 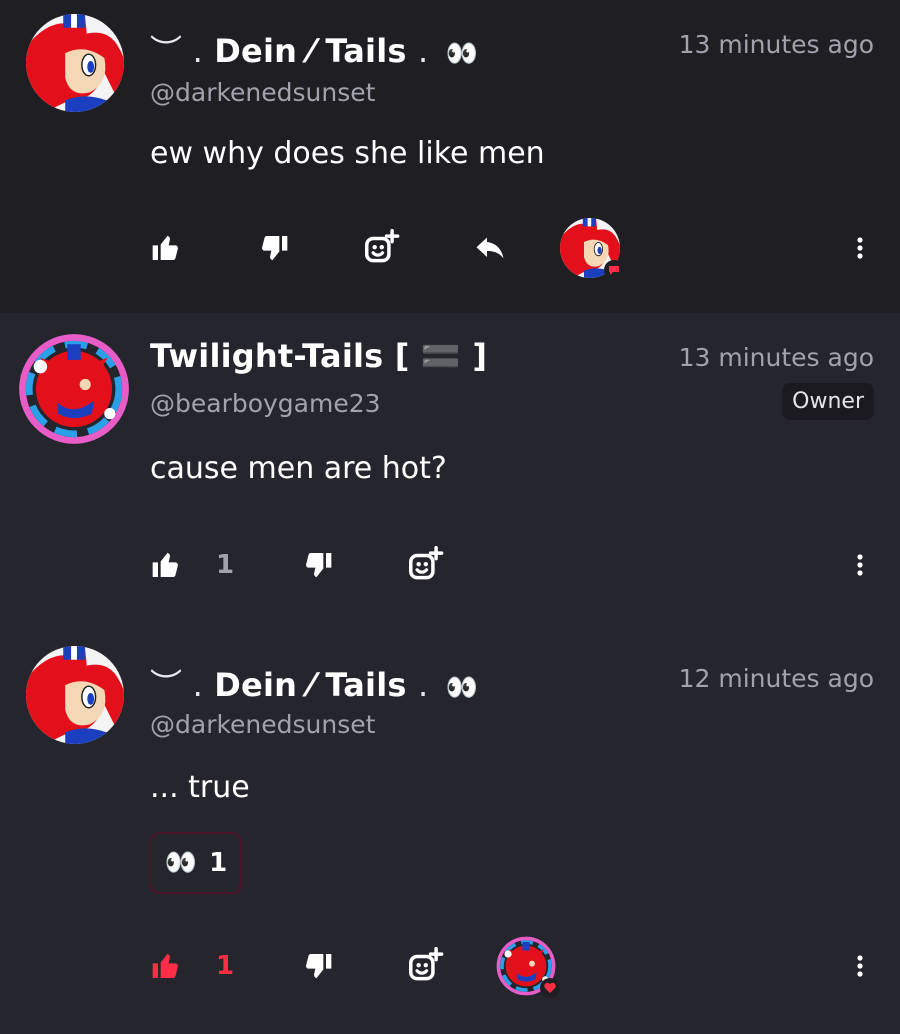 What do you see at coordinates (828, 401) in the screenshot?
I see `owner-badge: Owner` at bounding box center [828, 401].